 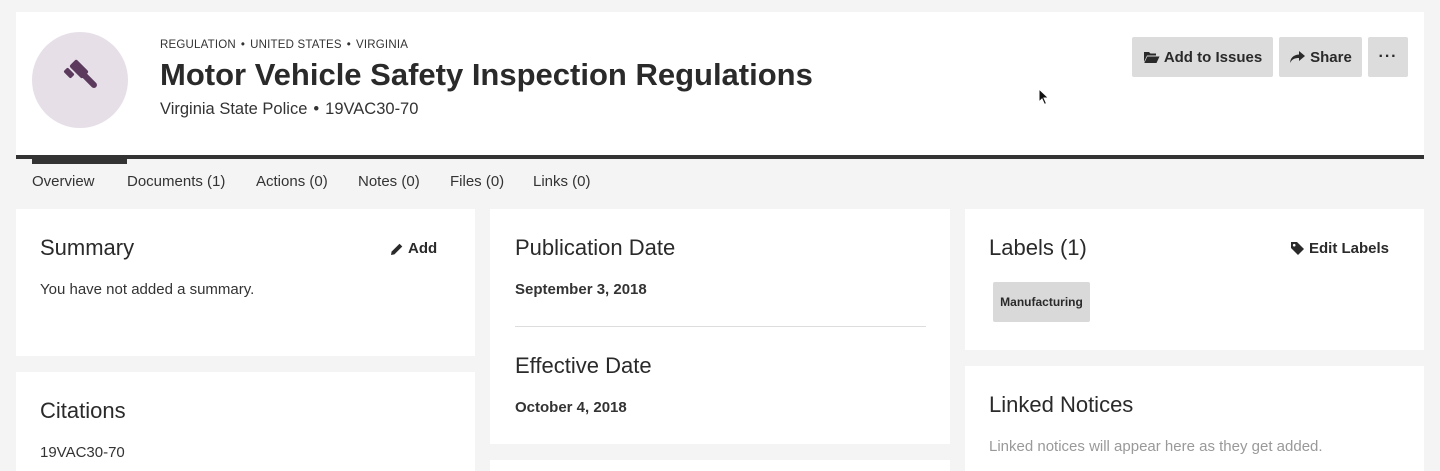 I want to click on summary-empty-text: You have not added a summary., so click(x=147, y=289).